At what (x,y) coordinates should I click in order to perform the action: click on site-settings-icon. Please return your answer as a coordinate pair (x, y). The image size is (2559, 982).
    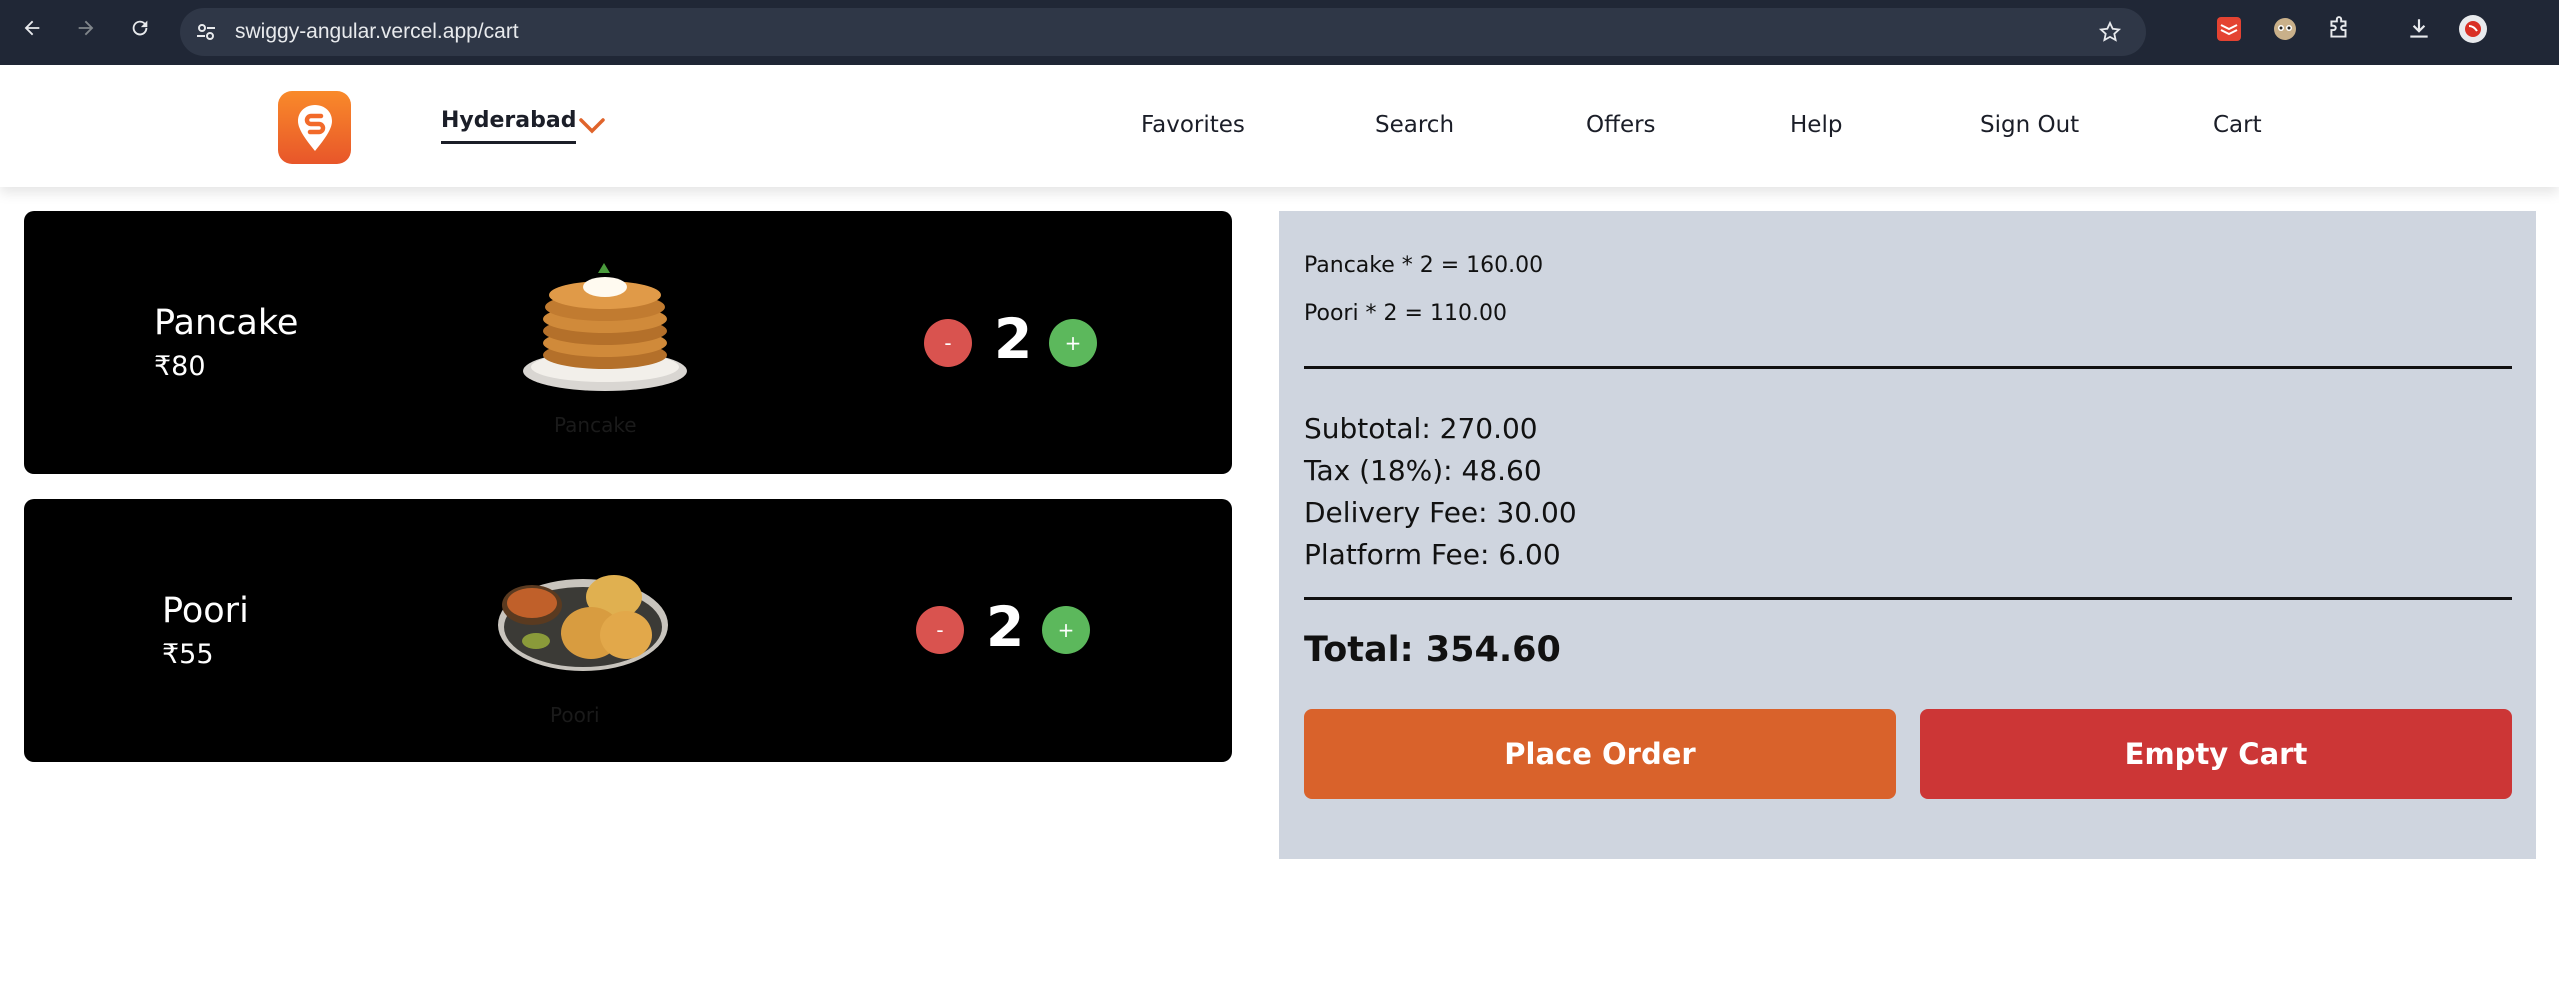
    Looking at the image, I should click on (206, 32).